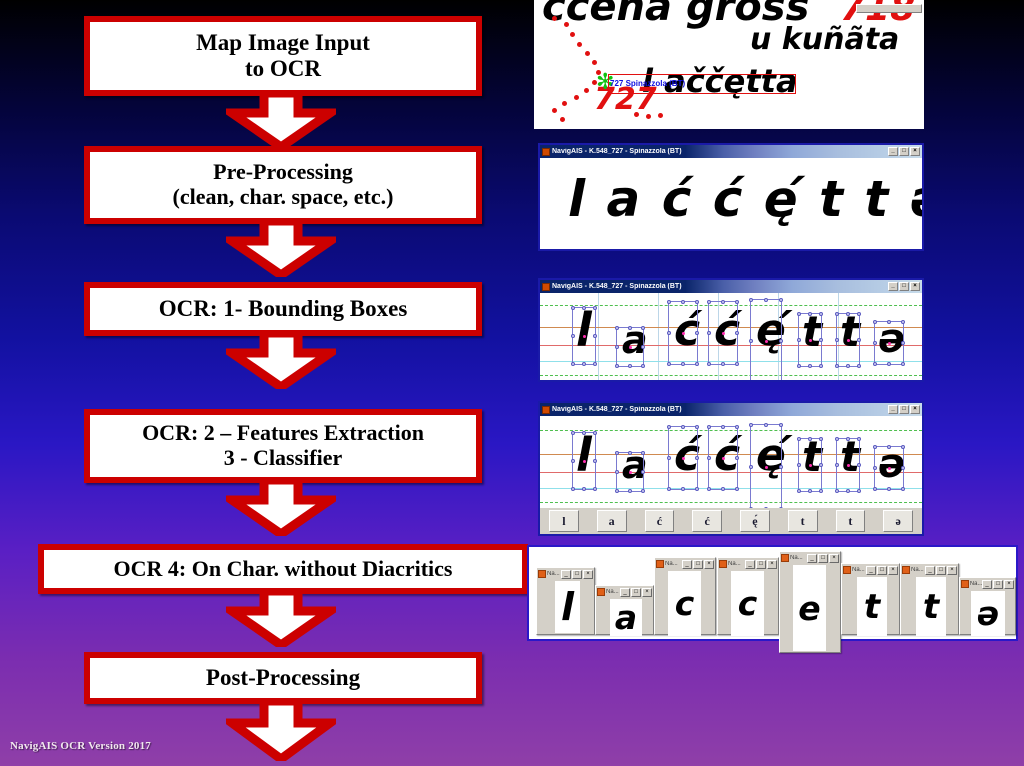 The image size is (1024, 766). I want to click on classified-char: ə, so click(898, 521).